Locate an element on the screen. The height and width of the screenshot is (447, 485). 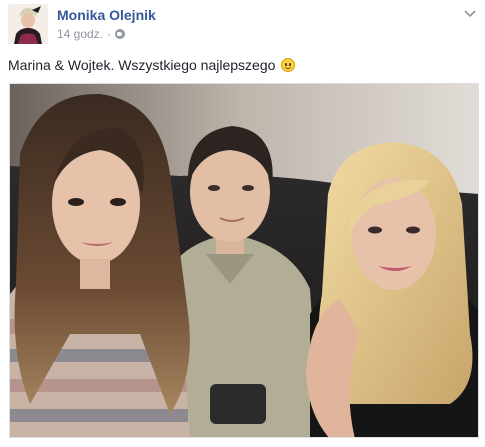
author-name-link: Monika Olejnik is located at coordinates (106, 15).